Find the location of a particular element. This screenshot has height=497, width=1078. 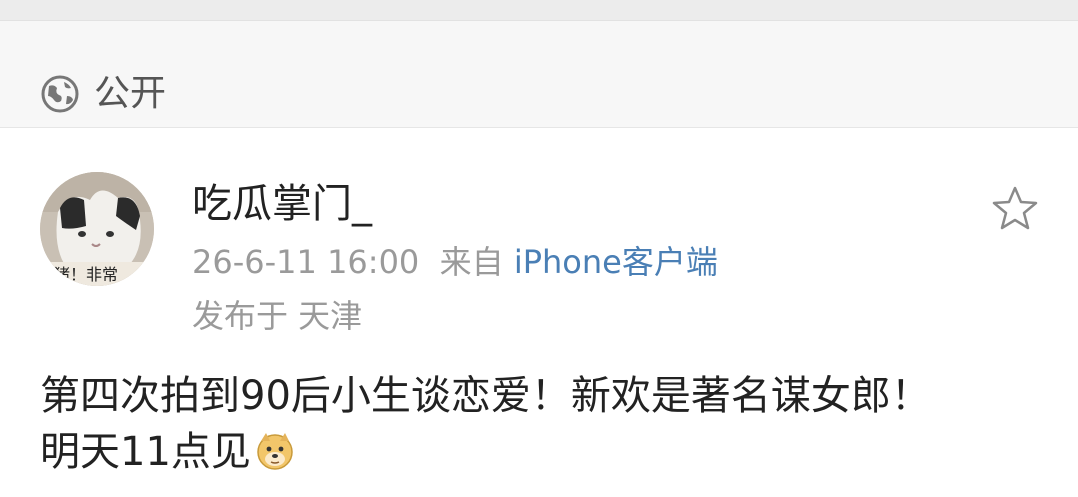

svg-text: 猪！非常 is located at coordinates (86, 274).